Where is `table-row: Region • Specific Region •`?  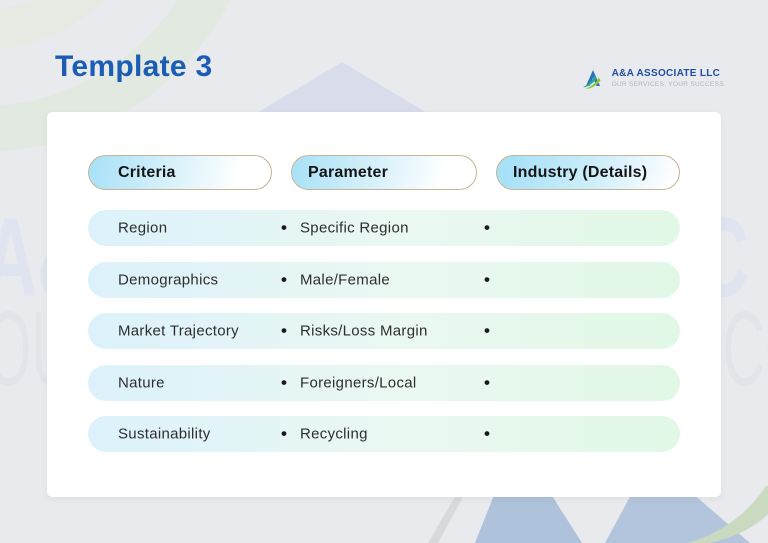
table-row: Region • Specific Region • is located at coordinates (384, 228).